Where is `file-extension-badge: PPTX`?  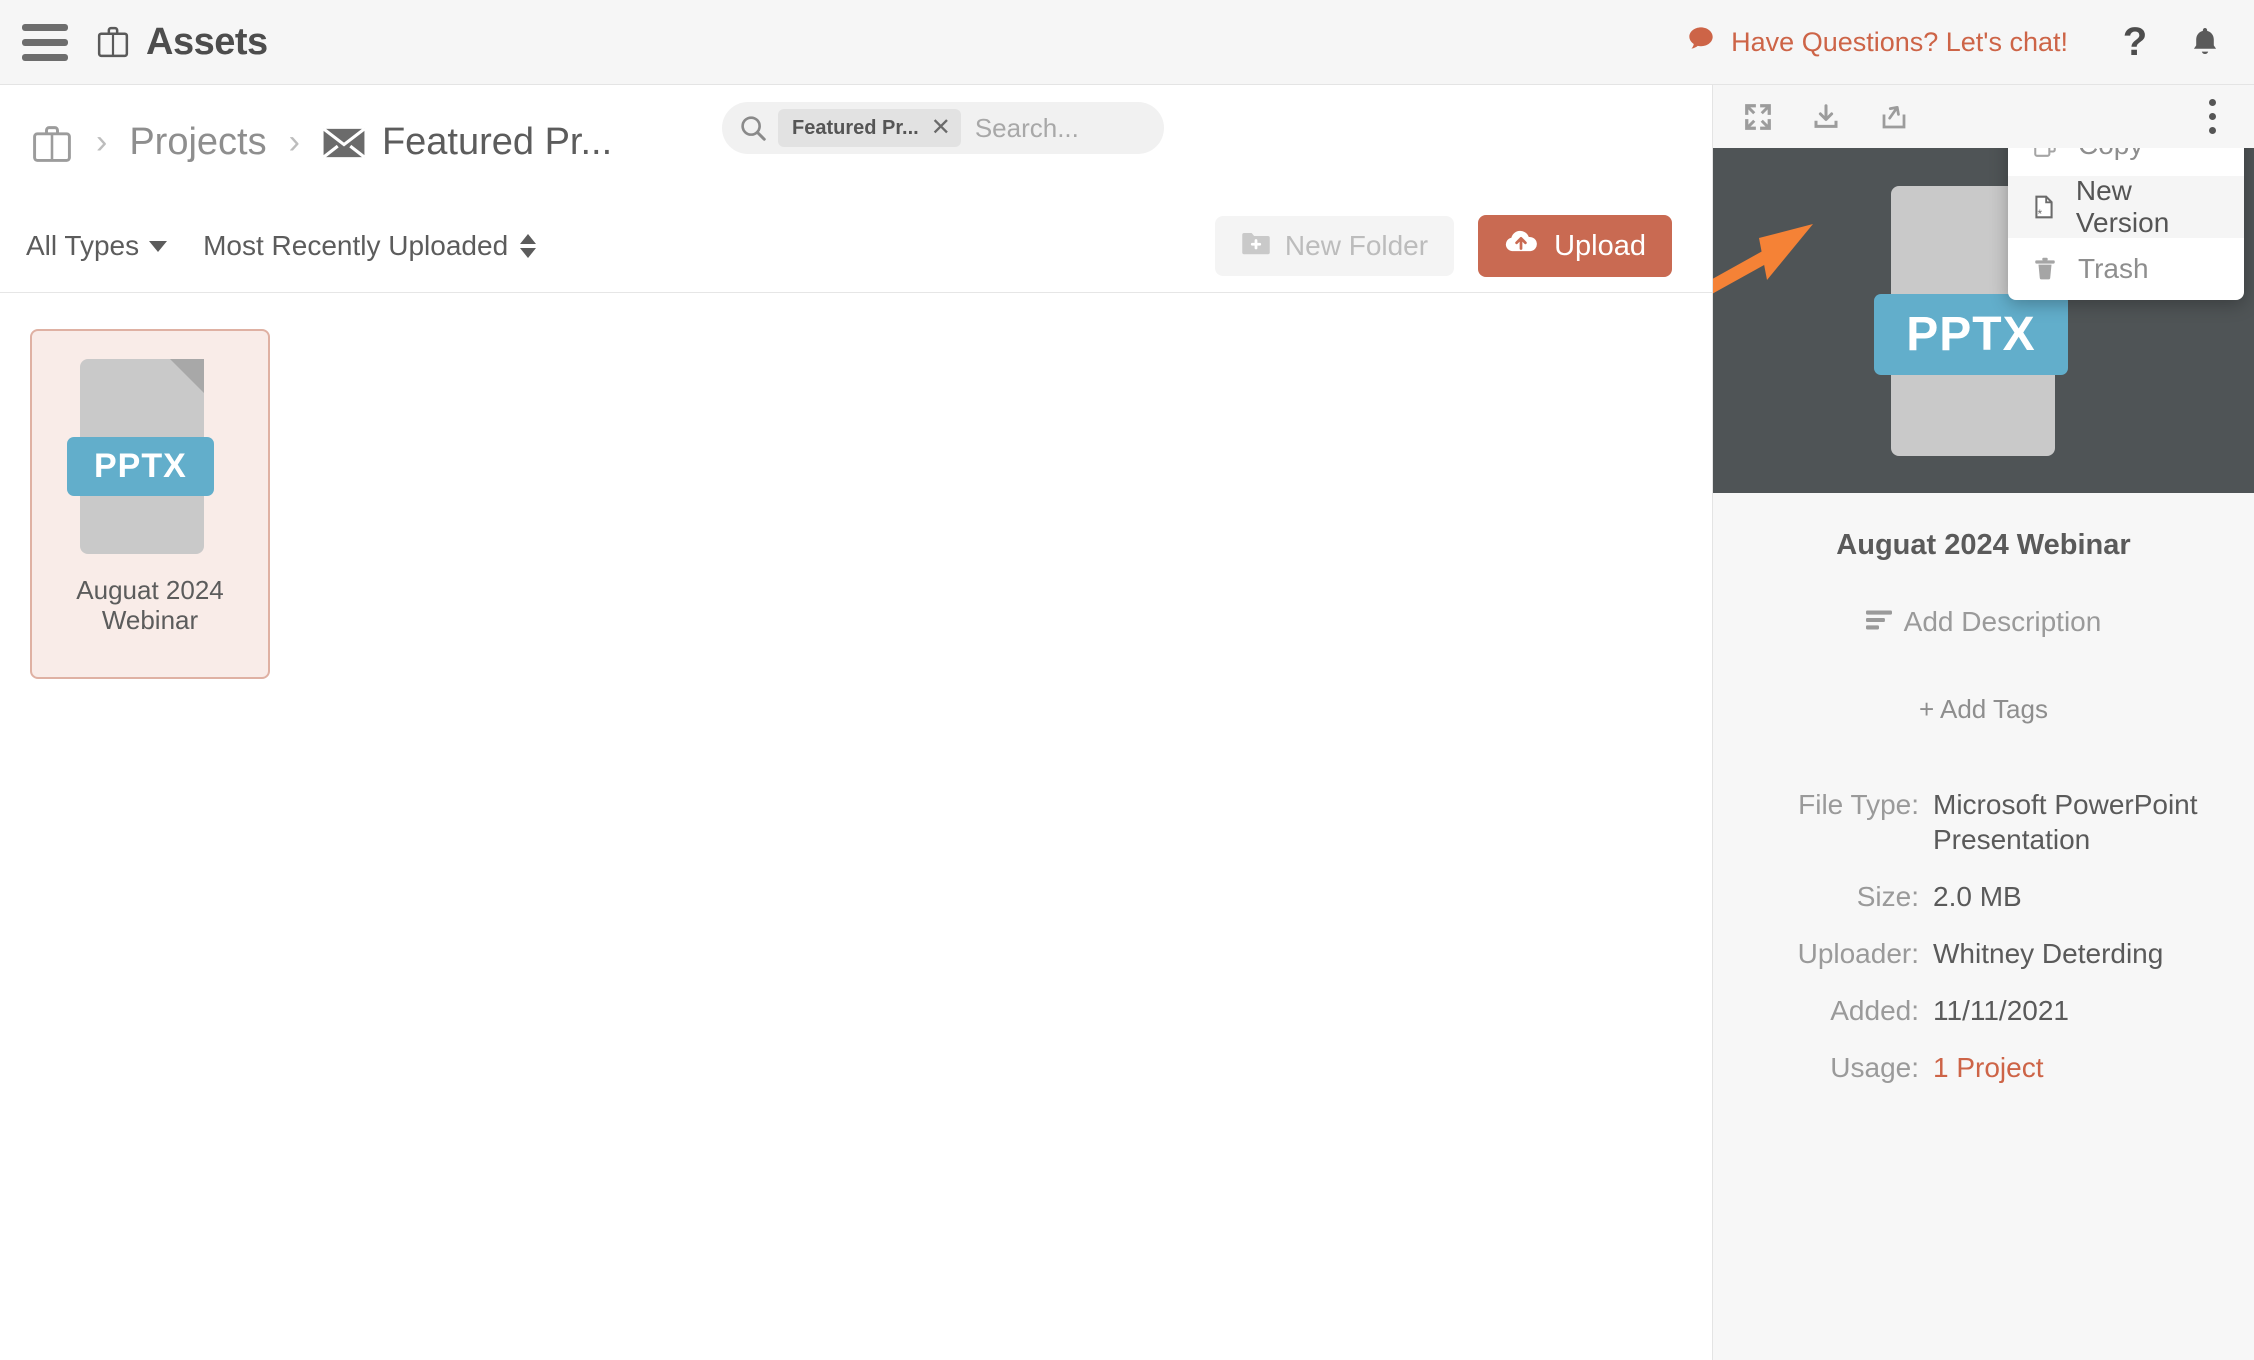 file-extension-badge: PPTX is located at coordinates (140, 466).